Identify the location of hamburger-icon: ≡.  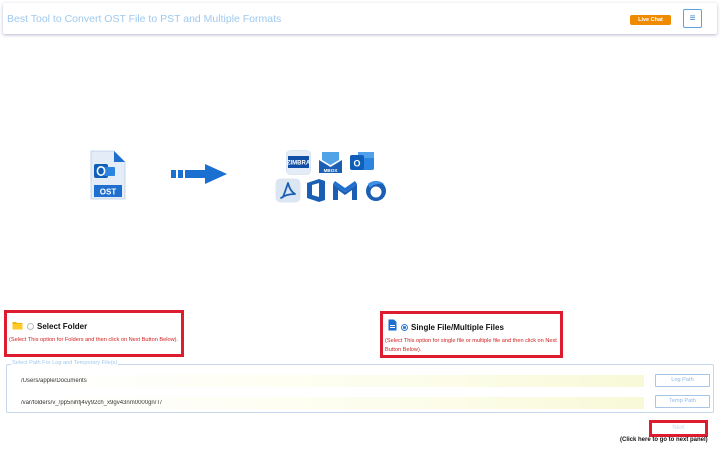
(692, 18).